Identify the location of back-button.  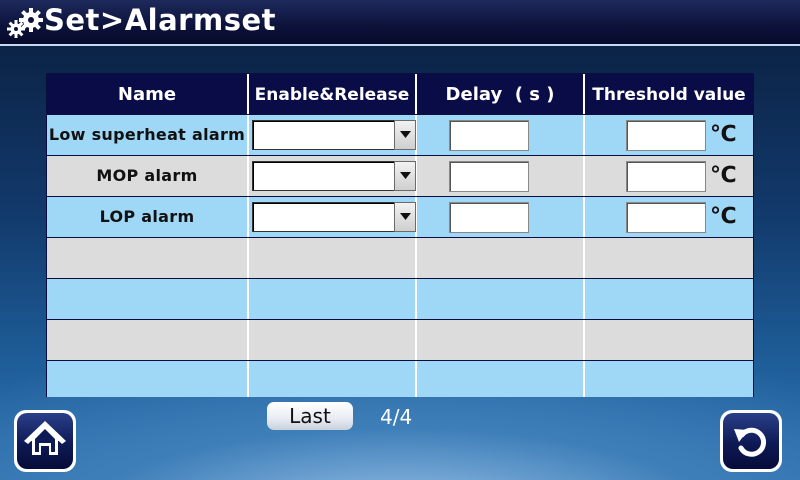
(751, 441).